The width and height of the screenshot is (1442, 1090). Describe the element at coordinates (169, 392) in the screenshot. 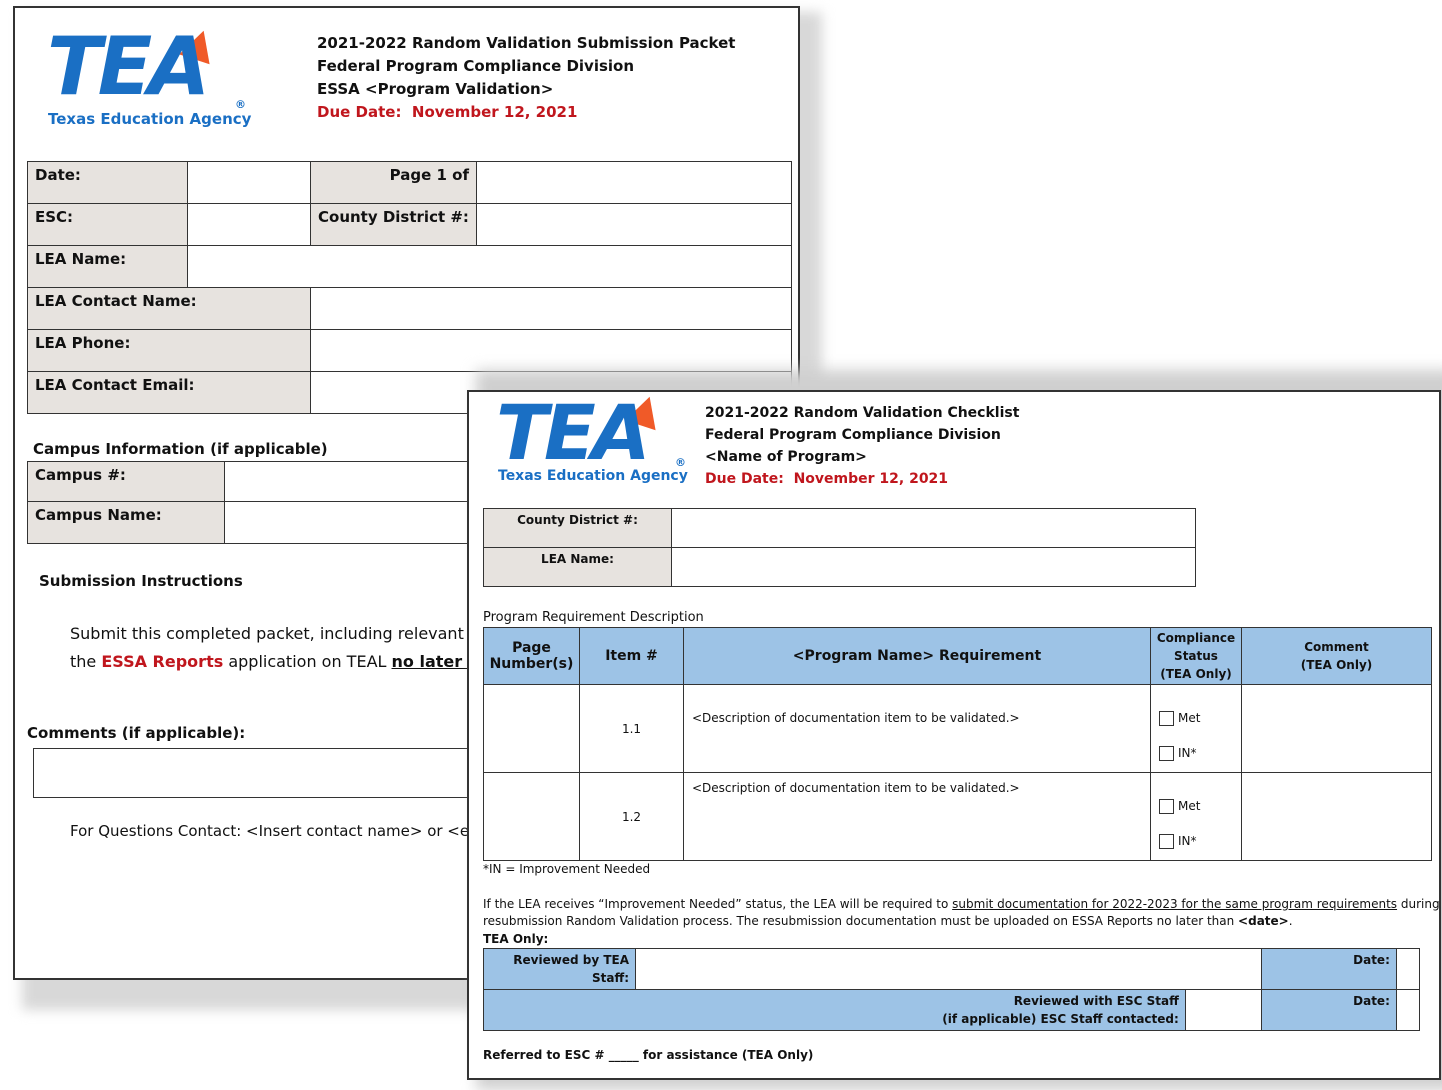

I see `lea-contact-email-label: LEA Contact Email:` at that location.